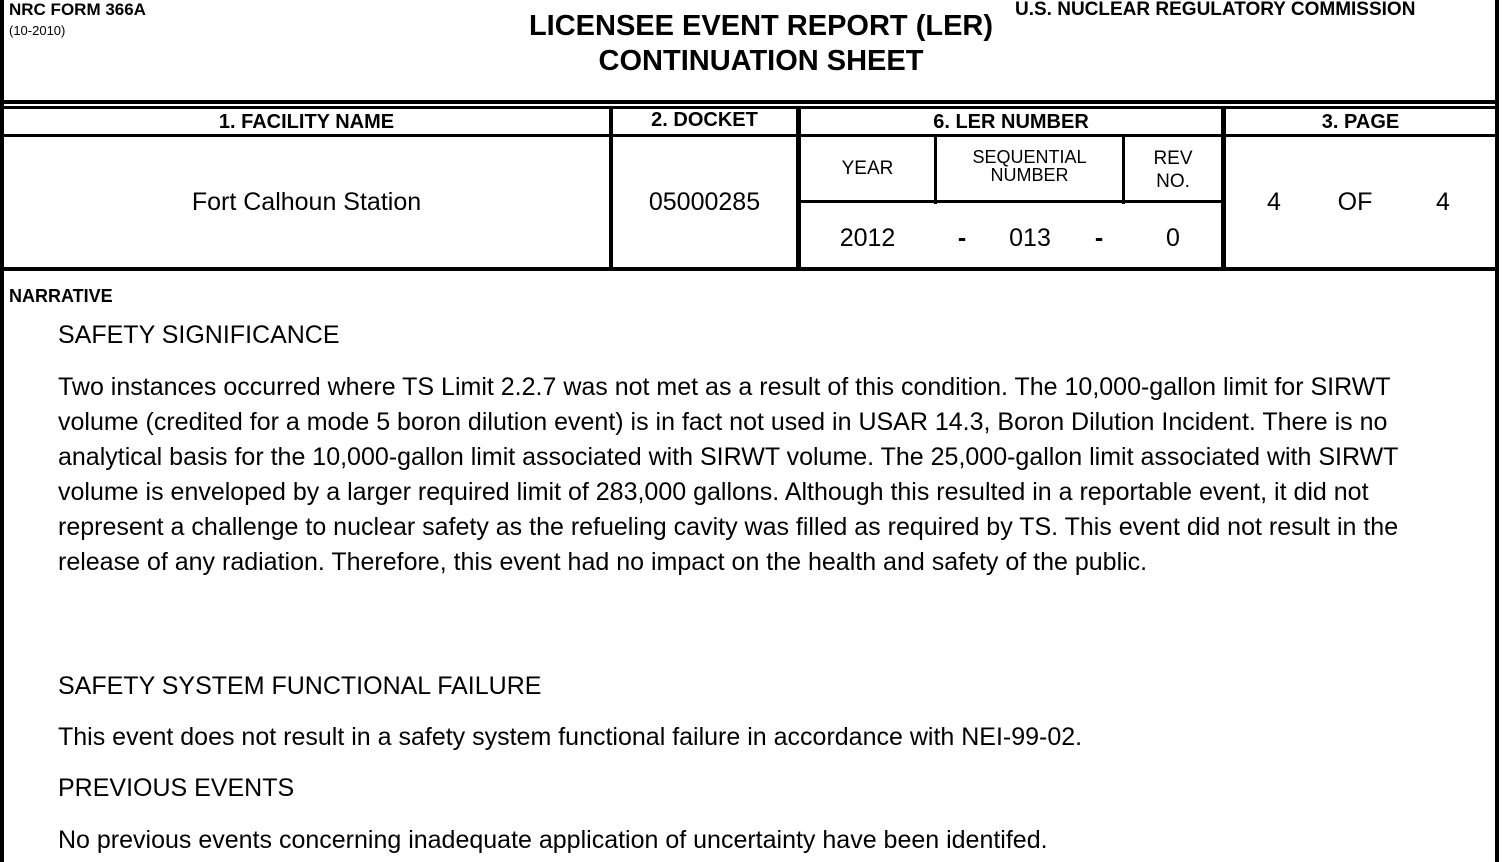 This screenshot has width=1503, height=862. What do you see at coordinates (1011, 122) in the screenshot?
I see `ler-number-label: 6. LER NUMBER` at bounding box center [1011, 122].